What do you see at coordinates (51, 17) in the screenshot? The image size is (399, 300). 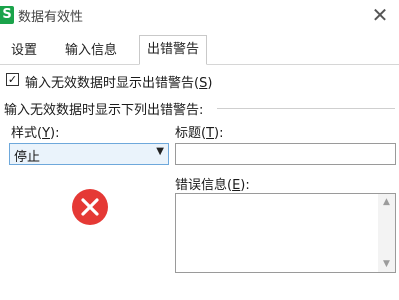 I see `dialog-title: 数据有效性` at bounding box center [51, 17].